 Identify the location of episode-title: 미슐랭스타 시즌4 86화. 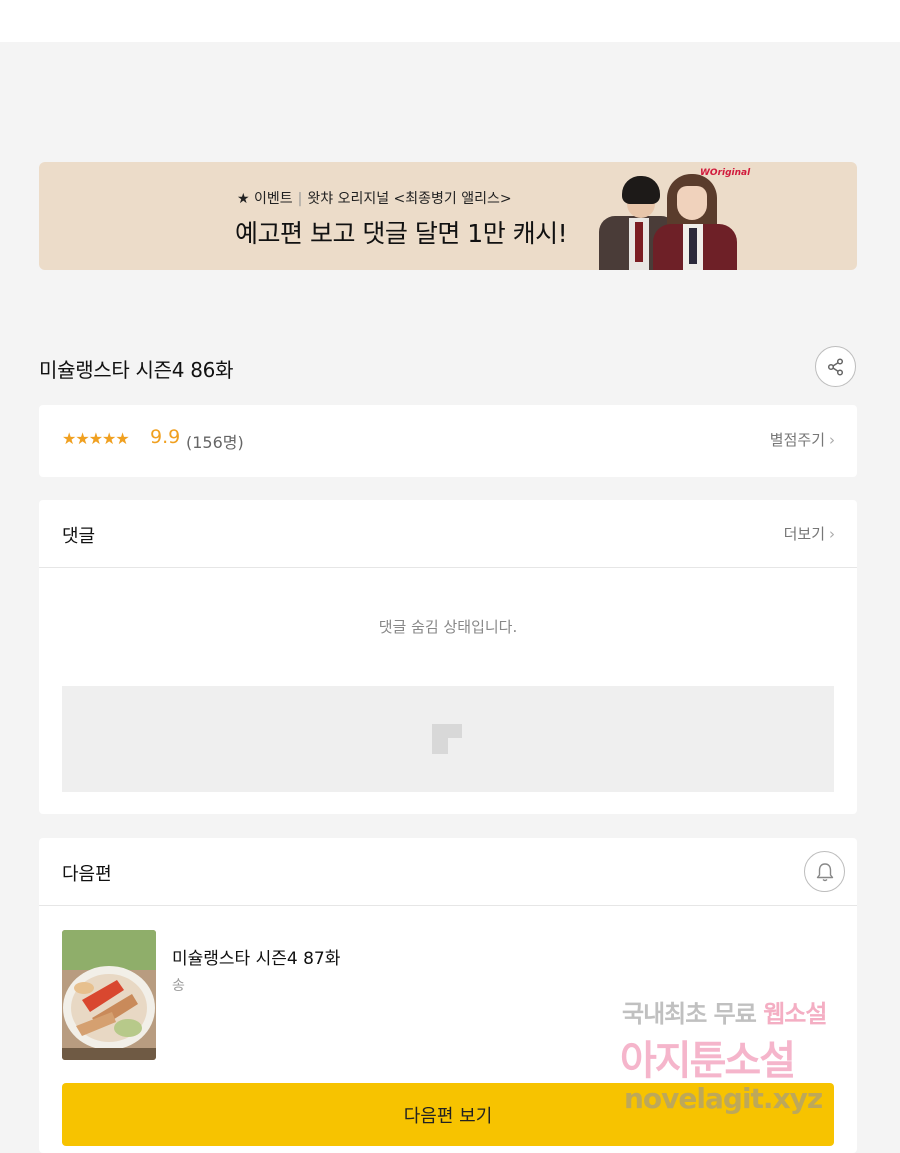
(136, 370).